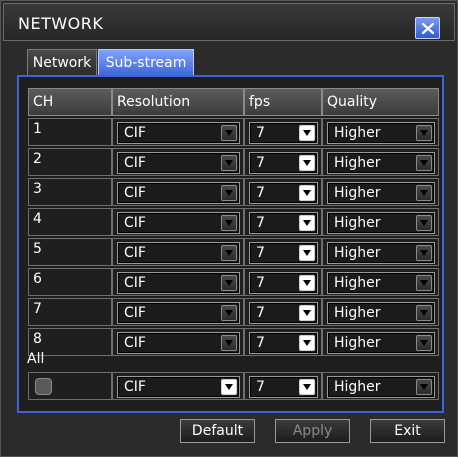 This screenshot has height=457, width=458. What do you see at coordinates (37, 189) in the screenshot?
I see `channel-number: 3` at bounding box center [37, 189].